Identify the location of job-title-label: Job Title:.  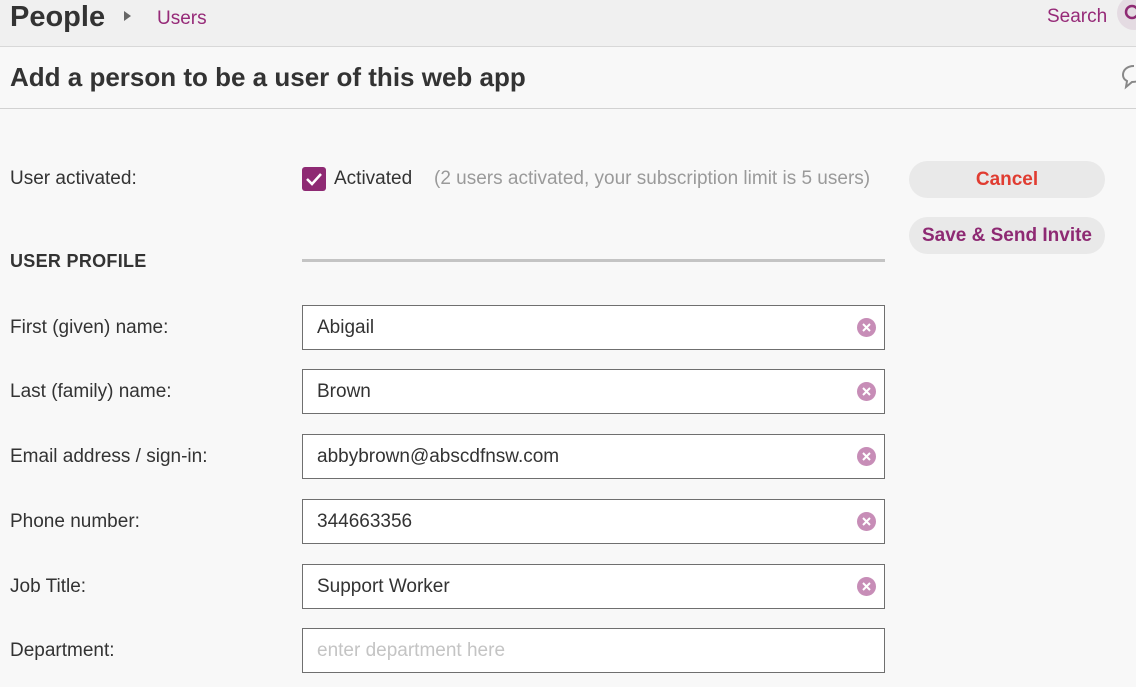
(48, 586).